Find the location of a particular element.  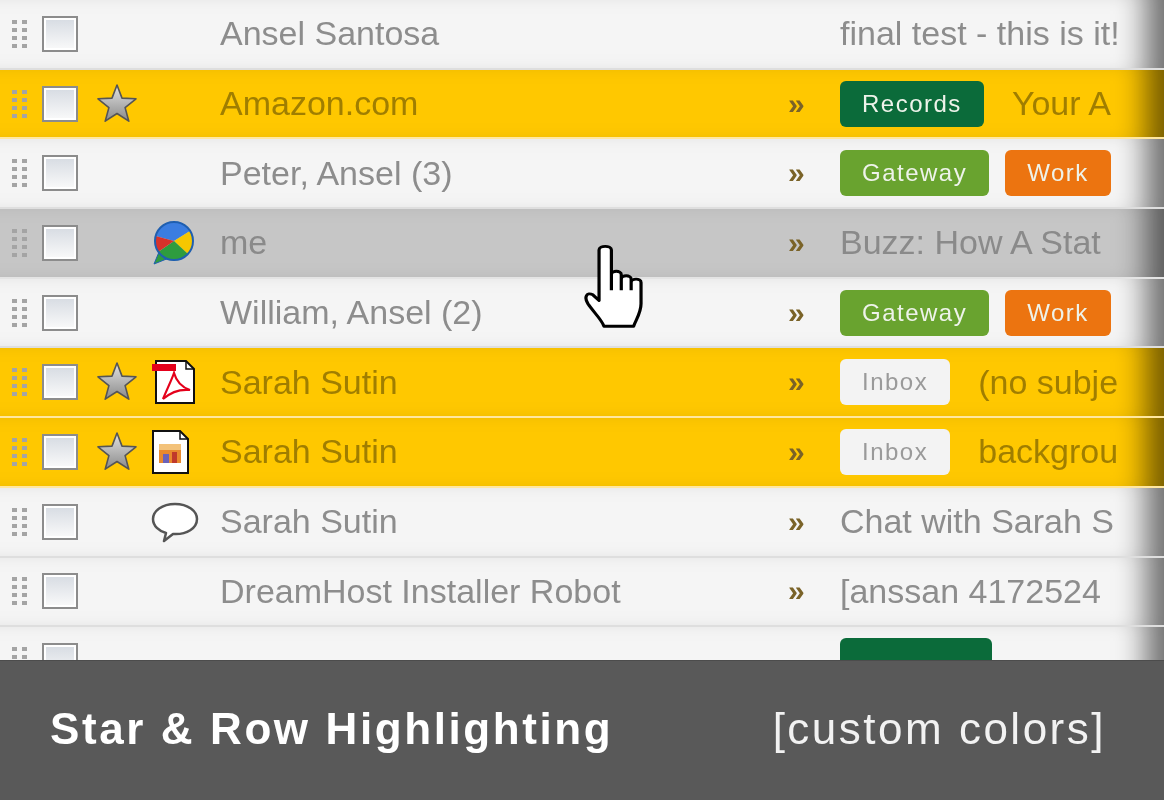

sender-name: Ansel Santosa is located at coordinates (330, 34).